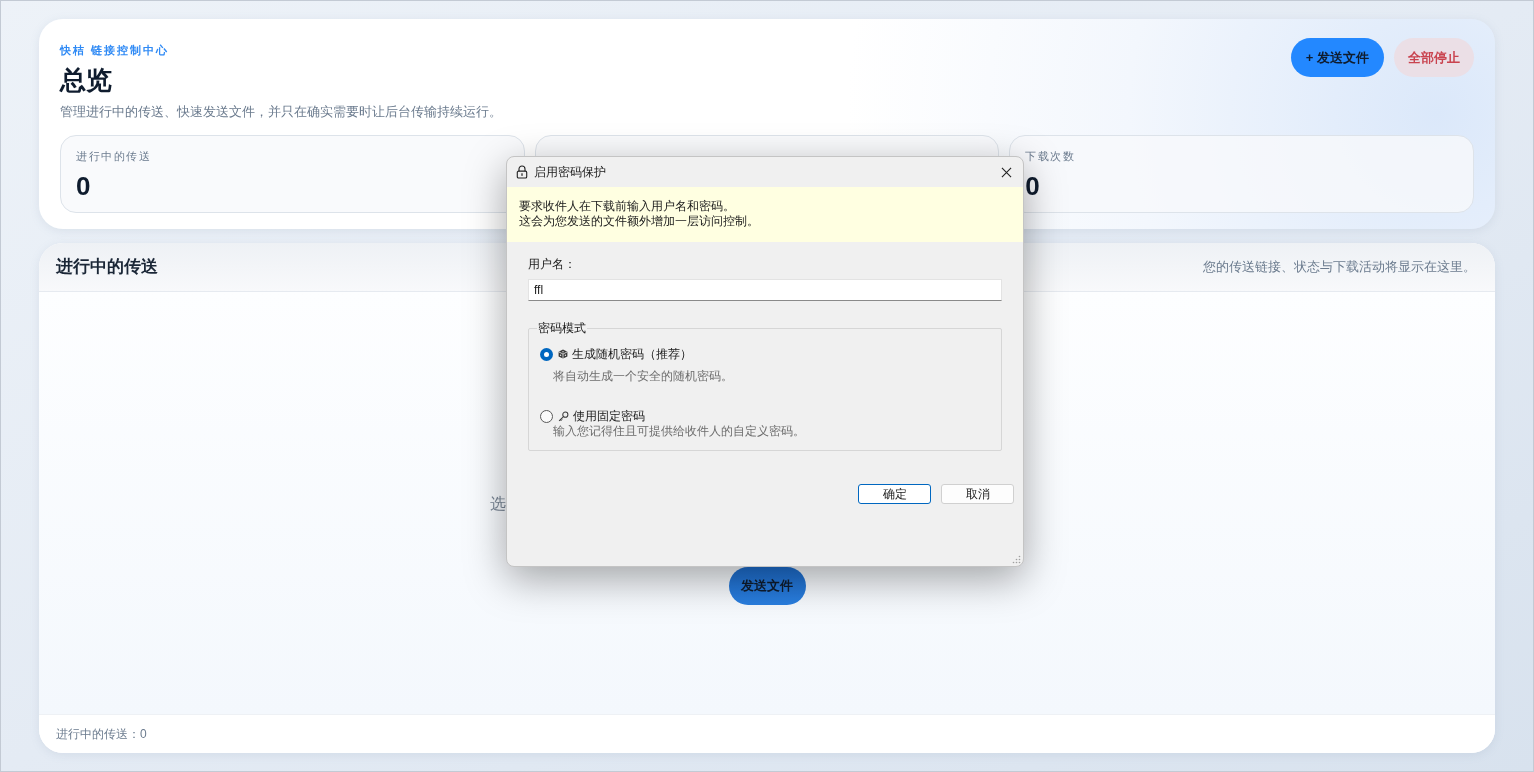 This screenshot has width=1534, height=772. Describe the element at coordinates (1339, 267) in the screenshot. I see `panel-hint: 您的传送链接、状态与下载活动将显示在这里。` at that location.